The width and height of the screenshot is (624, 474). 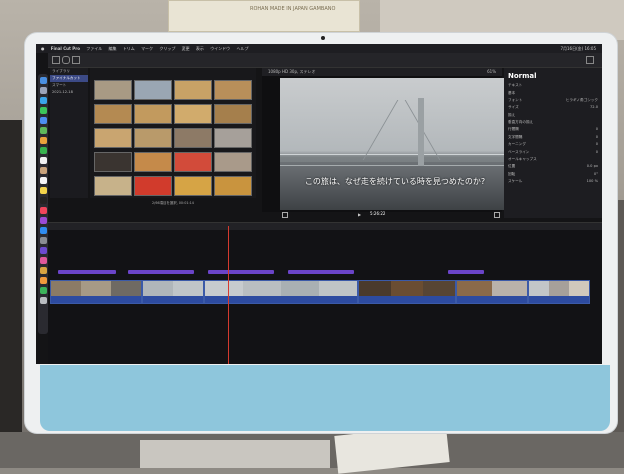 What do you see at coordinates (43, 280) in the screenshot?
I see `pages-icon` at bounding box center [43, 280].